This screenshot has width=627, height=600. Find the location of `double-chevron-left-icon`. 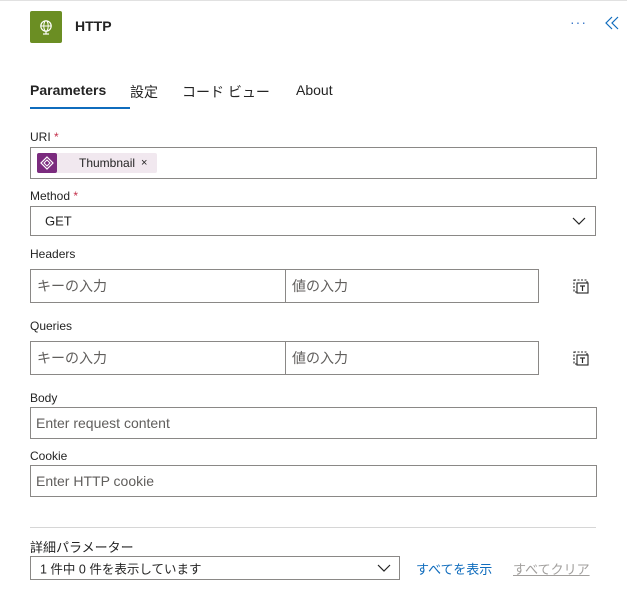

double-chevron-left-icon is located at coordinates (612, 23).